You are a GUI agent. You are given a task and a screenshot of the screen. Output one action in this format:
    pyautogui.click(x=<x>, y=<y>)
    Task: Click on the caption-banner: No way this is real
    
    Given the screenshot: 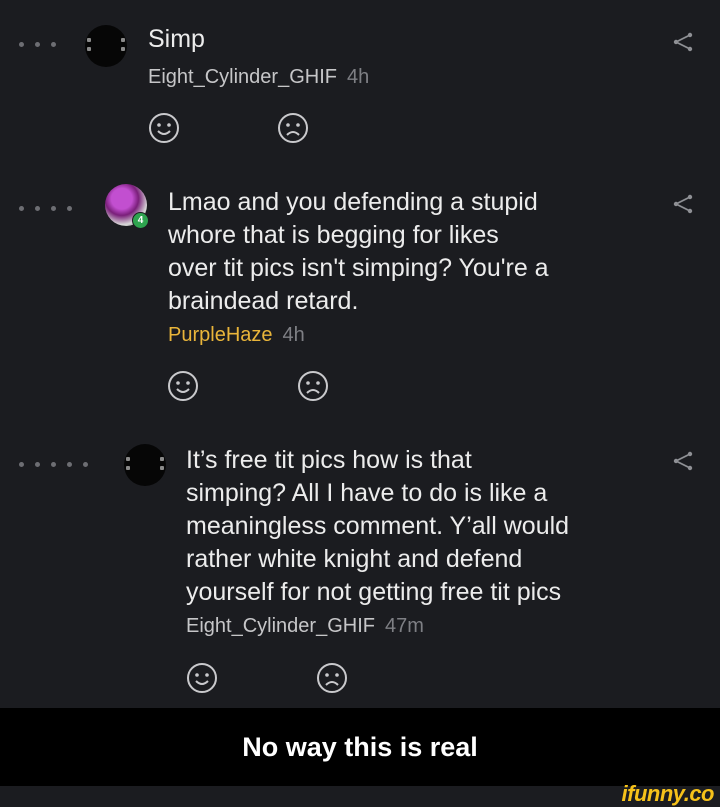 What is the action you would take?
    pyautogui.click(x=360, y=747)
    